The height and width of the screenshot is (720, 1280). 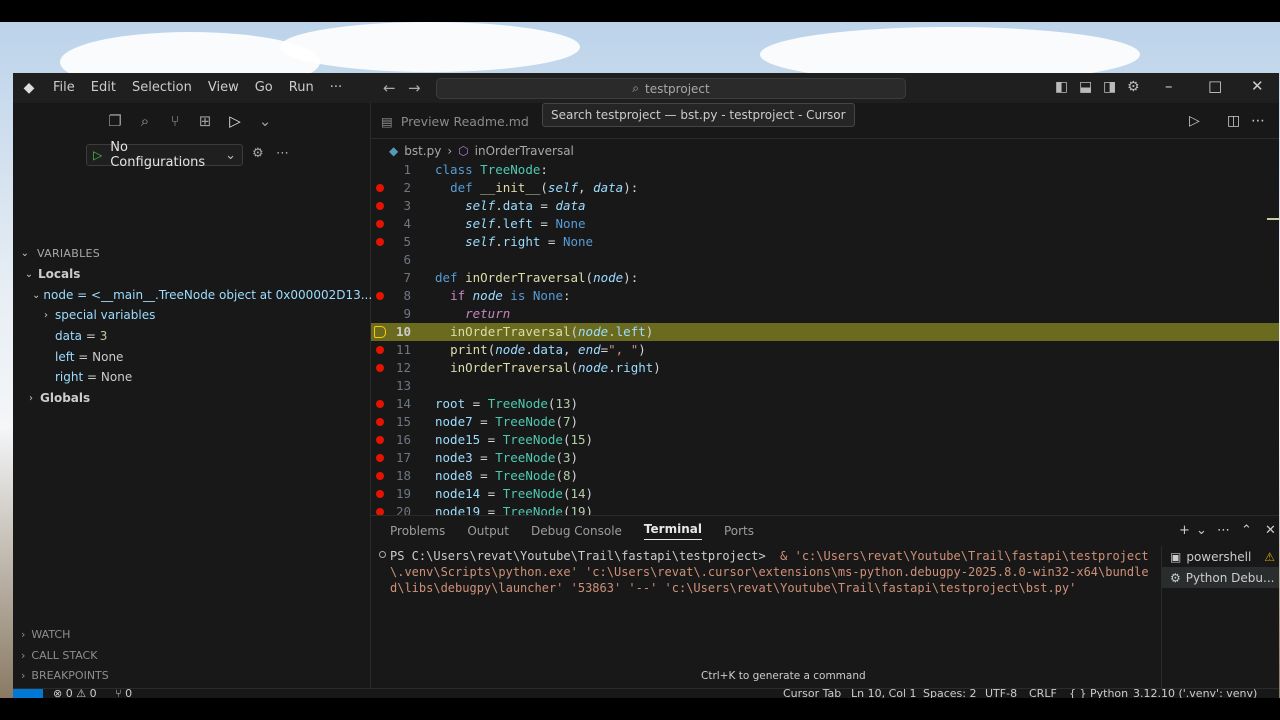 I want to click on preview-icon: ▤, so click(x=387, y=121).